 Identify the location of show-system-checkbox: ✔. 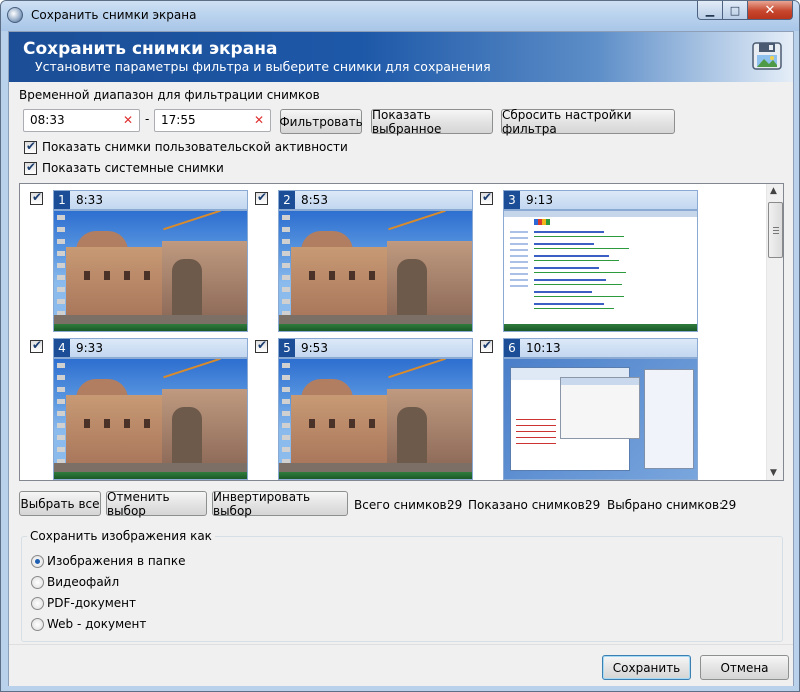
(30, 167).